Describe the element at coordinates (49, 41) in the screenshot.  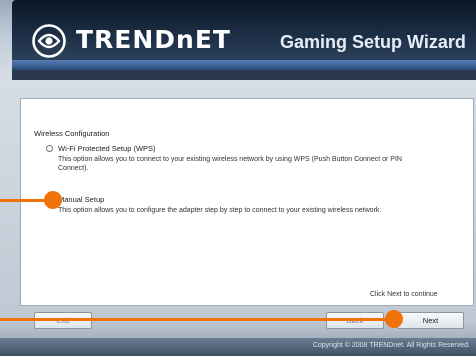
I see `trendnet-logo-icon` at that location.